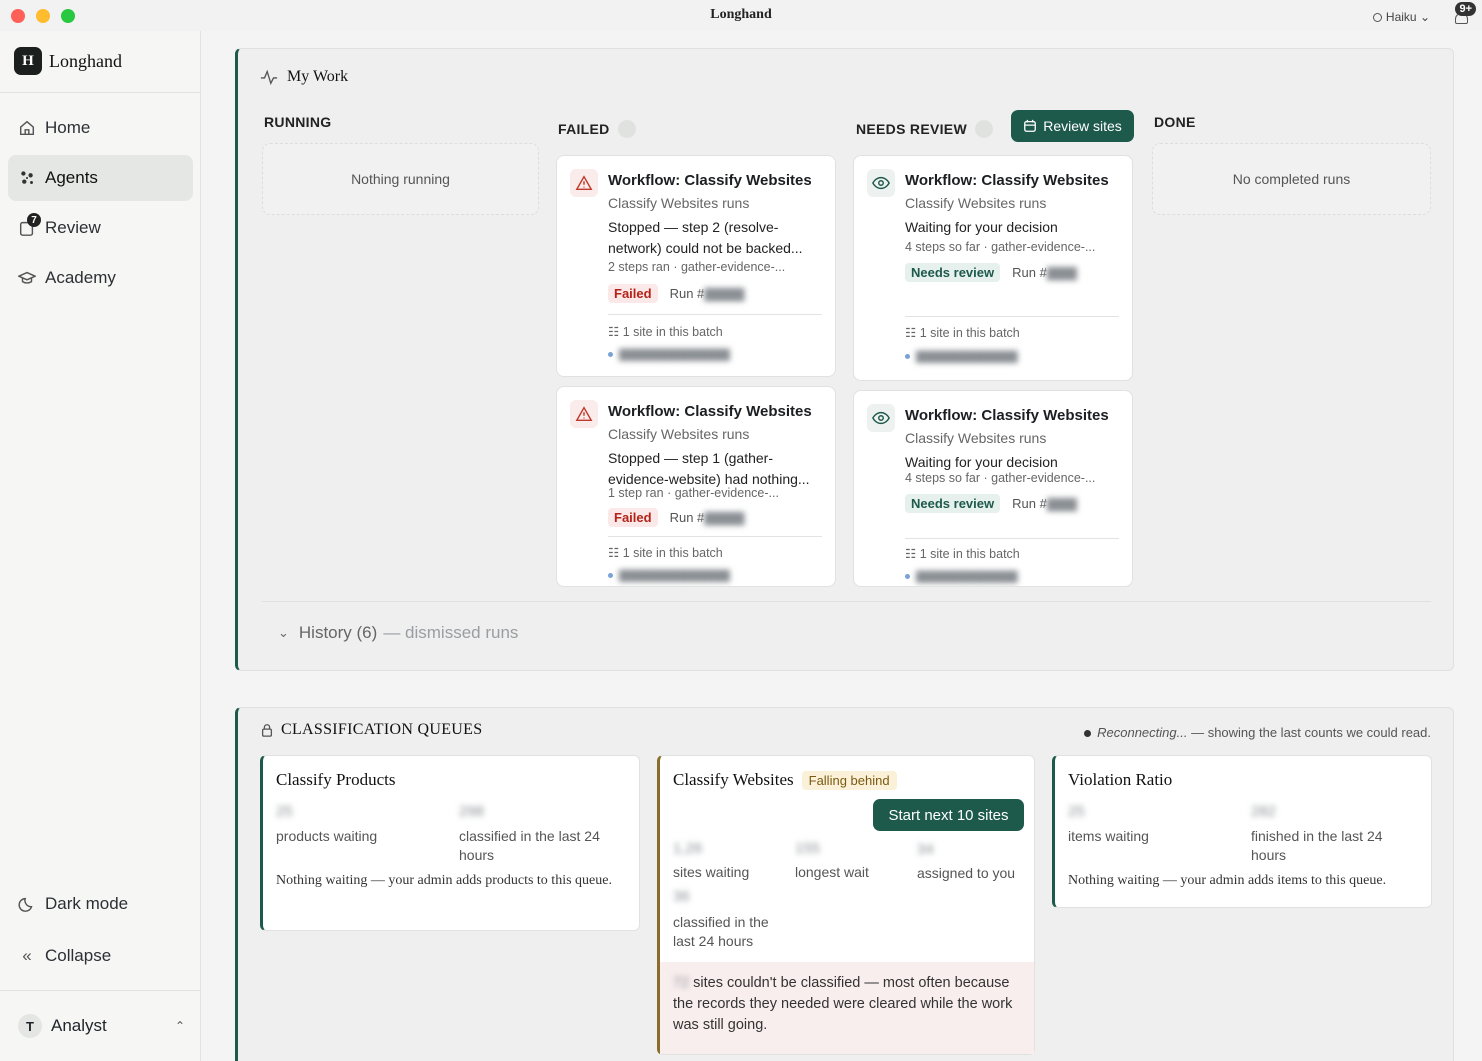 The height and width of the screenshot is (1061, 1482). I want to click on collapse-label: Collapse, so click(78, 955).